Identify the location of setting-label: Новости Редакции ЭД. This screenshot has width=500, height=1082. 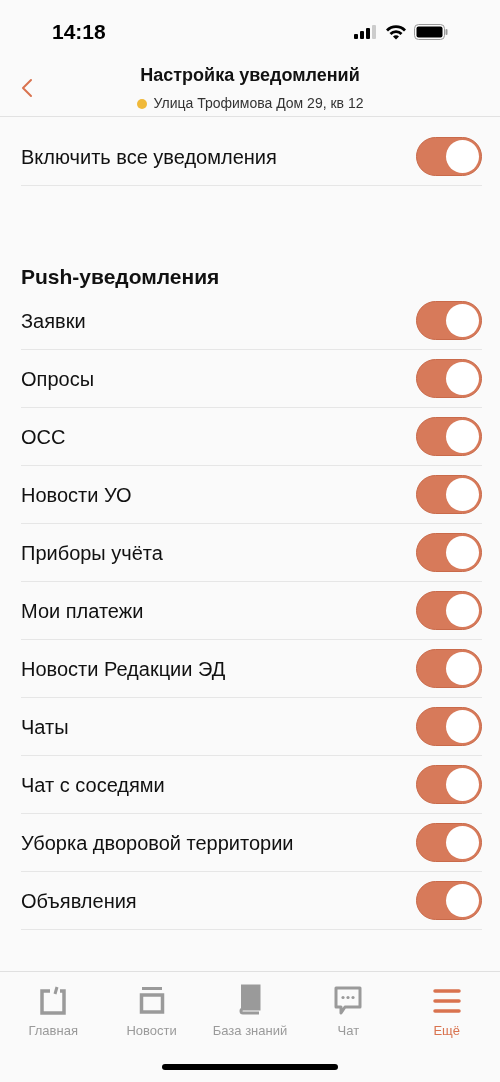
(123, 669).